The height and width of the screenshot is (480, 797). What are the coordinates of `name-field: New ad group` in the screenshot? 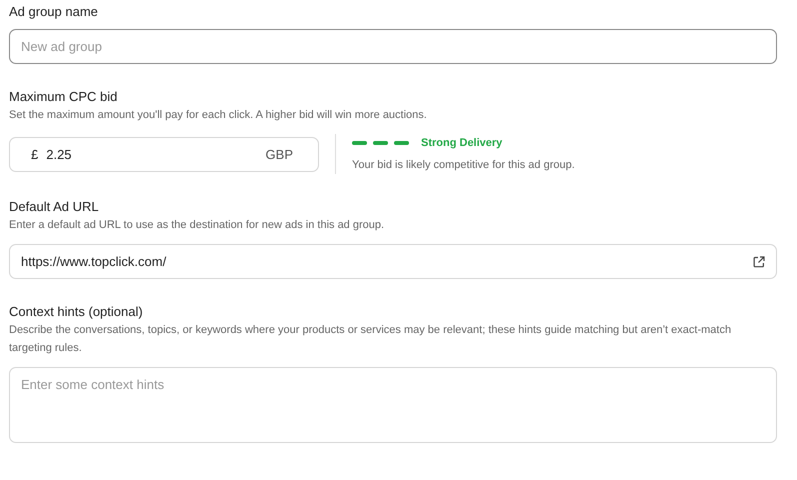 It's located at (393, 46).